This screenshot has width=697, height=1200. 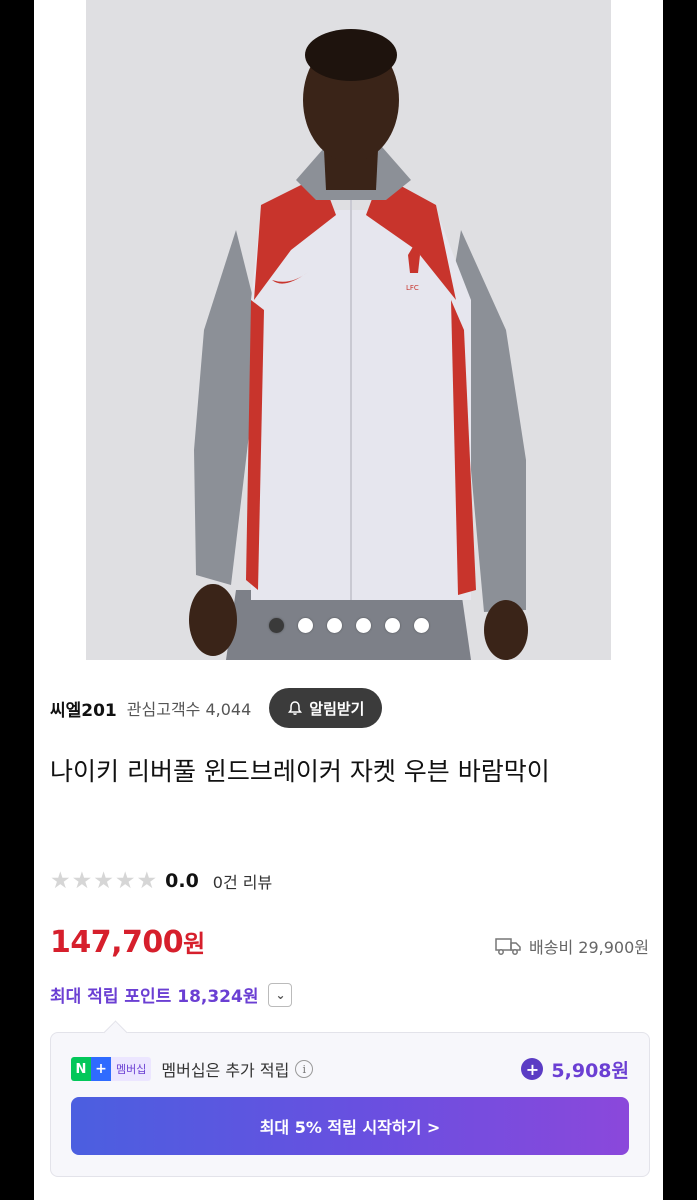 I want to click on shipping-fee: 배송비 29,900원, so click(x=572, y=946).